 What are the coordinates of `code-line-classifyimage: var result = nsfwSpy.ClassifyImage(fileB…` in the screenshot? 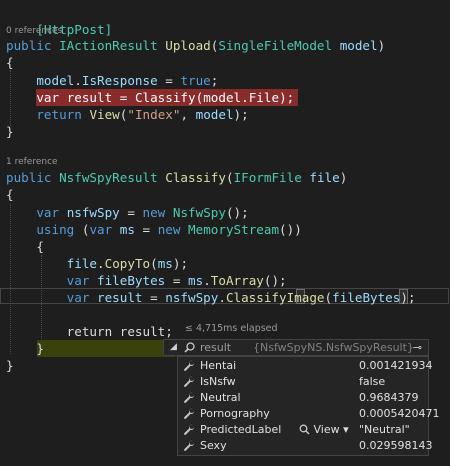 It's located at (241, 297).